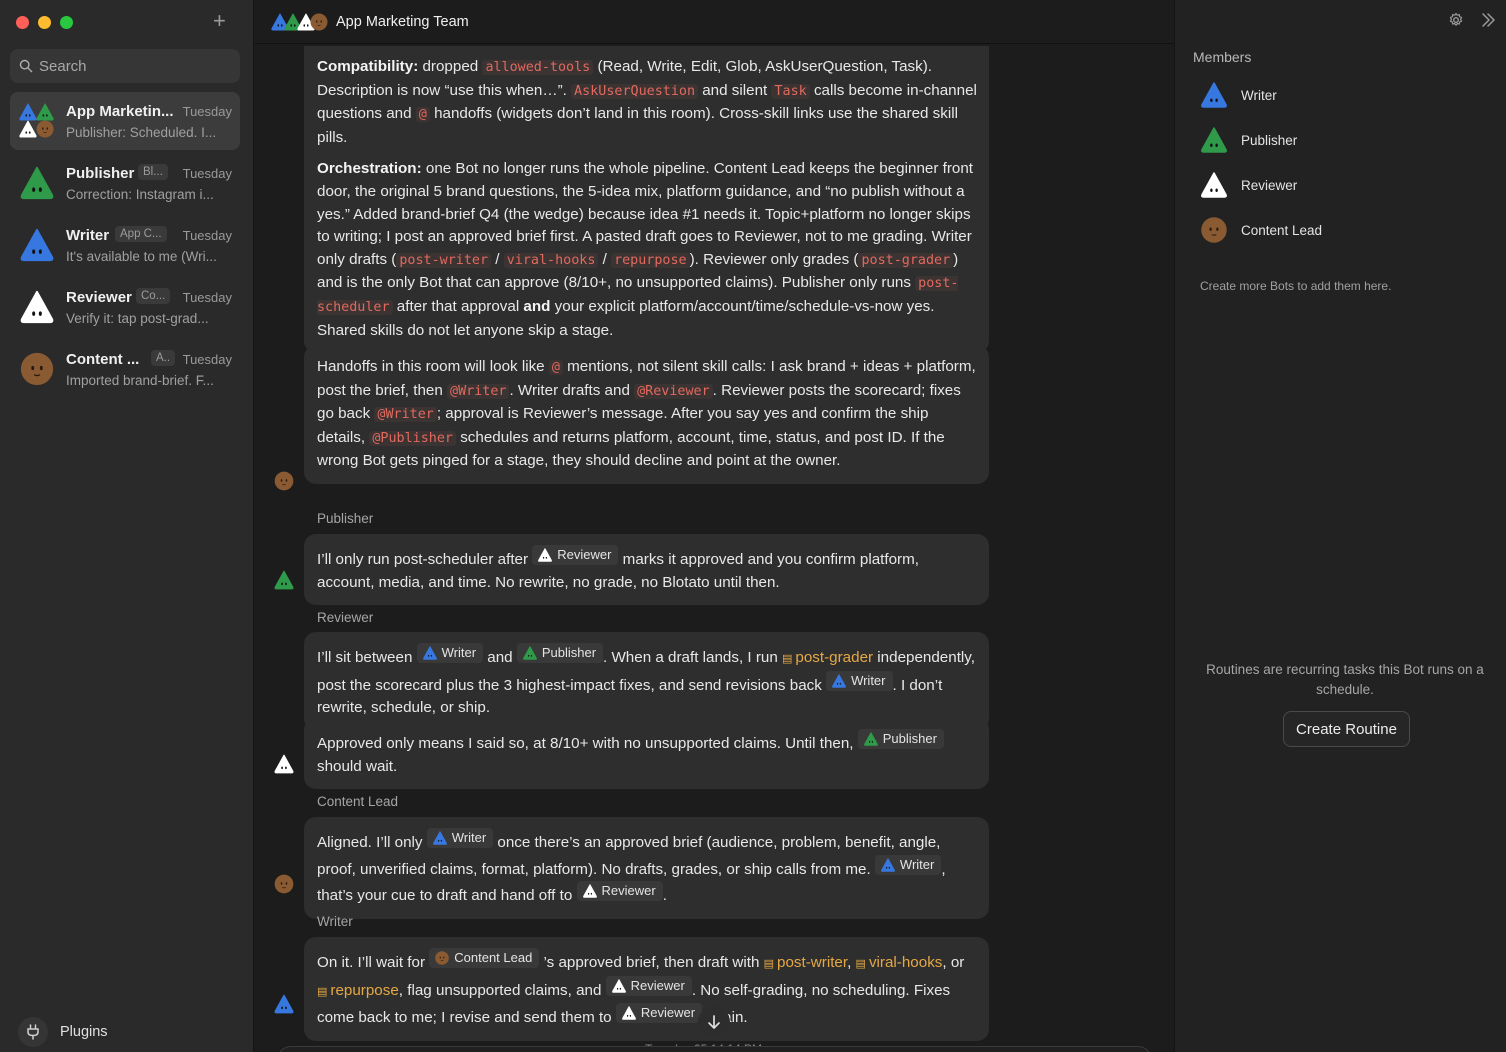  I want to click on member-writer: Writer, so click(1238, 95).